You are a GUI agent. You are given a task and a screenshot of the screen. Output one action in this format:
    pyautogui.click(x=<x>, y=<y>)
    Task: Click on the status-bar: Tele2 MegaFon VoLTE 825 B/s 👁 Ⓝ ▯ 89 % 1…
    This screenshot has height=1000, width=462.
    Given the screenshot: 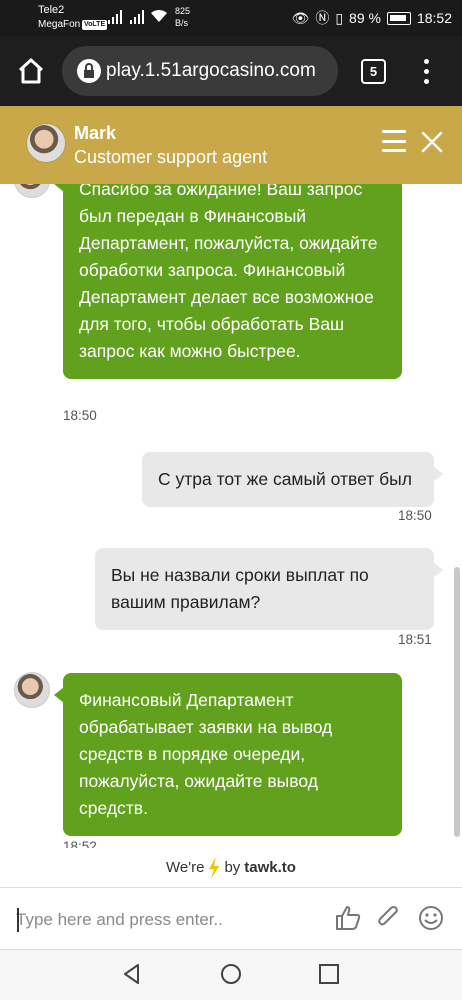 What is the action you would take?
    pyautogui.click(x=231, y=18)
    